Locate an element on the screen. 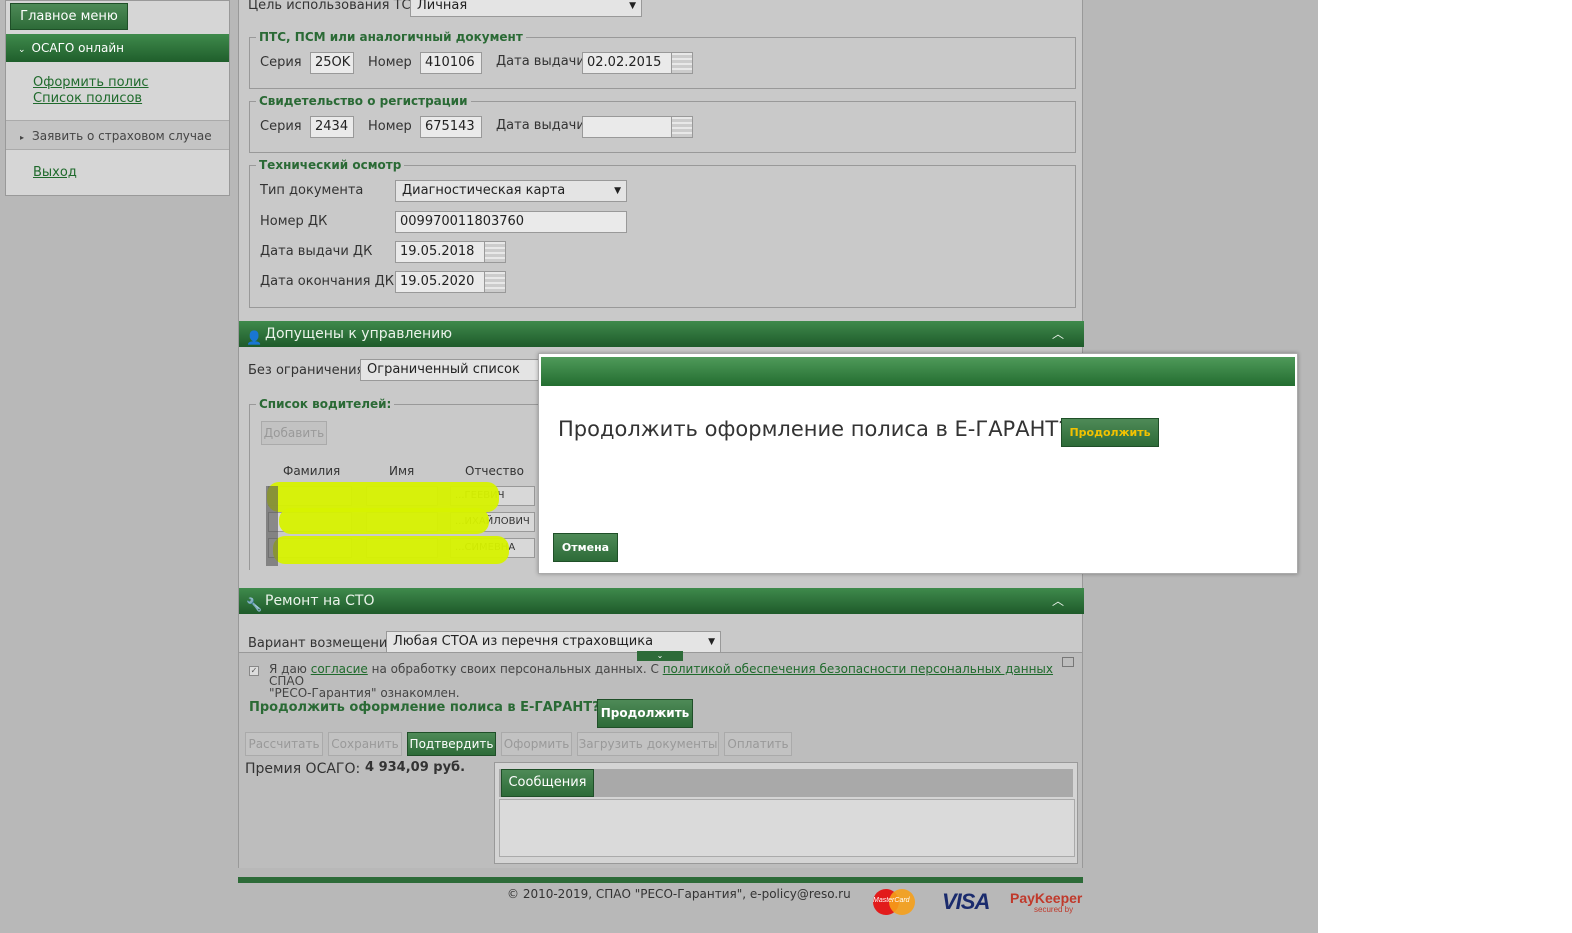 This screenshot has width=1572, height=933. variant-value: Любая СТОА из перечня страховщика is located at coordinates (523, 641).